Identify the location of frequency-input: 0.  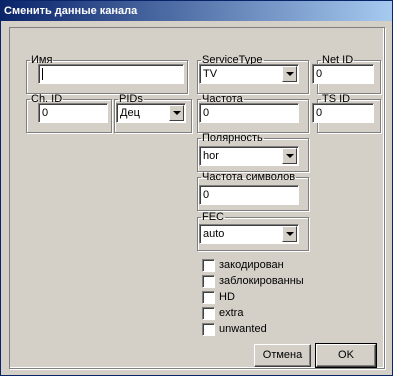
(249, 113).